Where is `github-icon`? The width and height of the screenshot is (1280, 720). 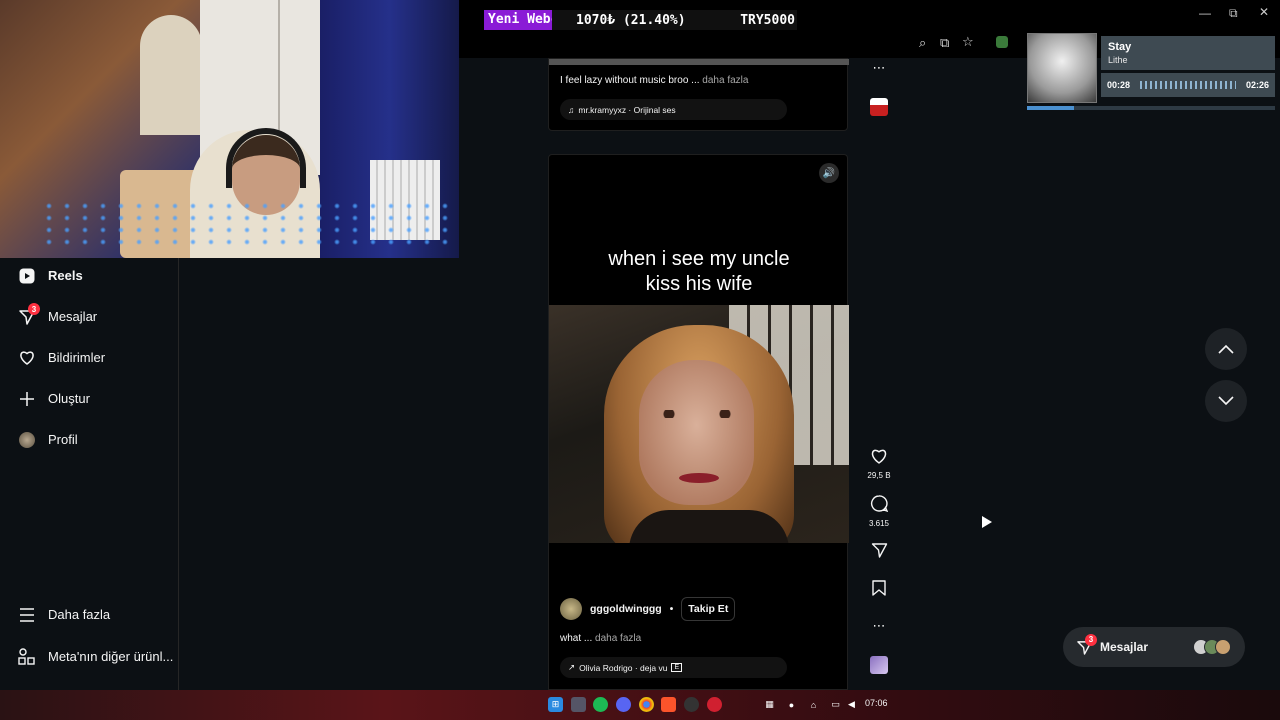 github-icon is located at coordinates (691, 704).